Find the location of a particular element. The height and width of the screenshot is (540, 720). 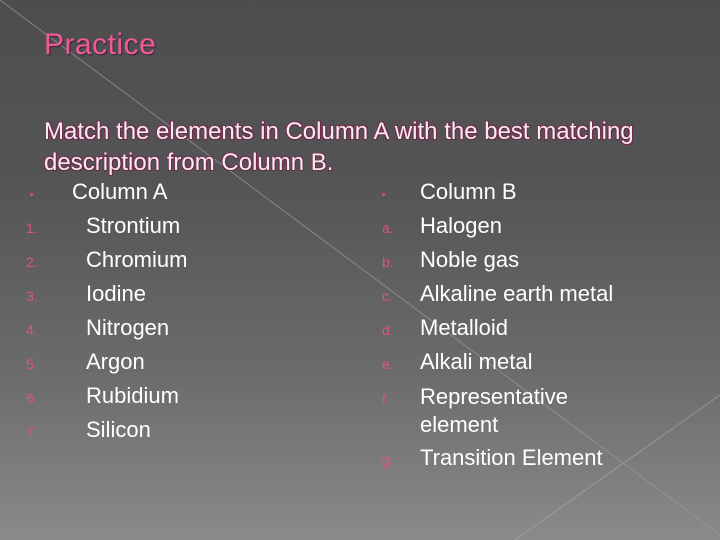

list-item: 3. Iodine is located at coordinates (104, 298).